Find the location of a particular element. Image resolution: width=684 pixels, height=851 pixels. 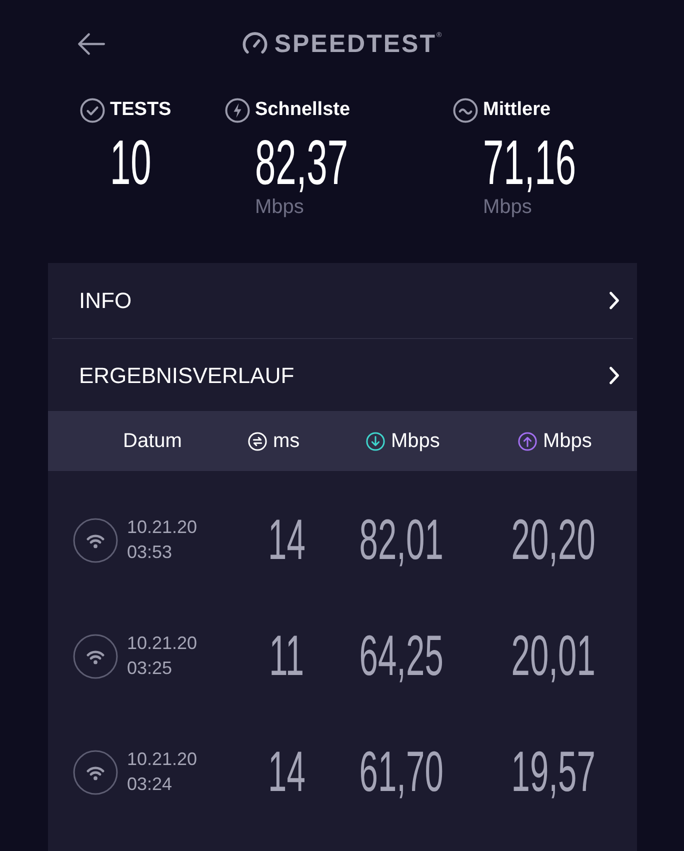

time-text: 03:25 is located at coordinates (150, 668).